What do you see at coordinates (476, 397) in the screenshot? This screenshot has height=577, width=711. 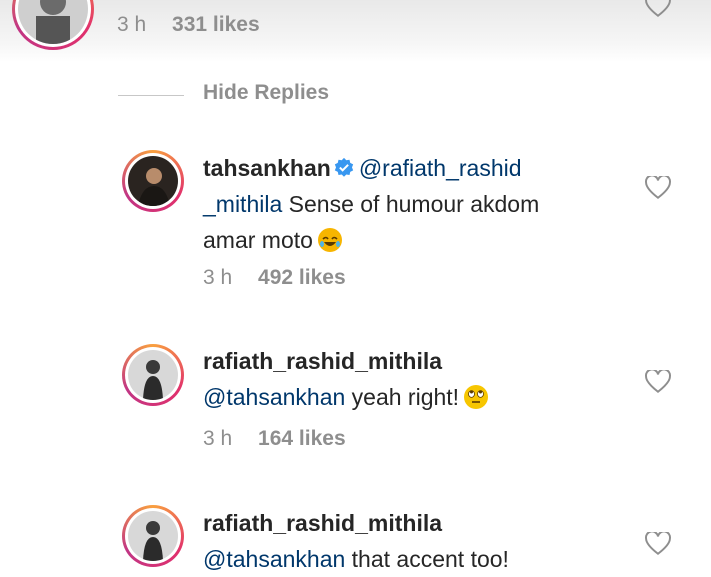 I see `eye-roll-emoji-icon` at bounding box center [476, 397].